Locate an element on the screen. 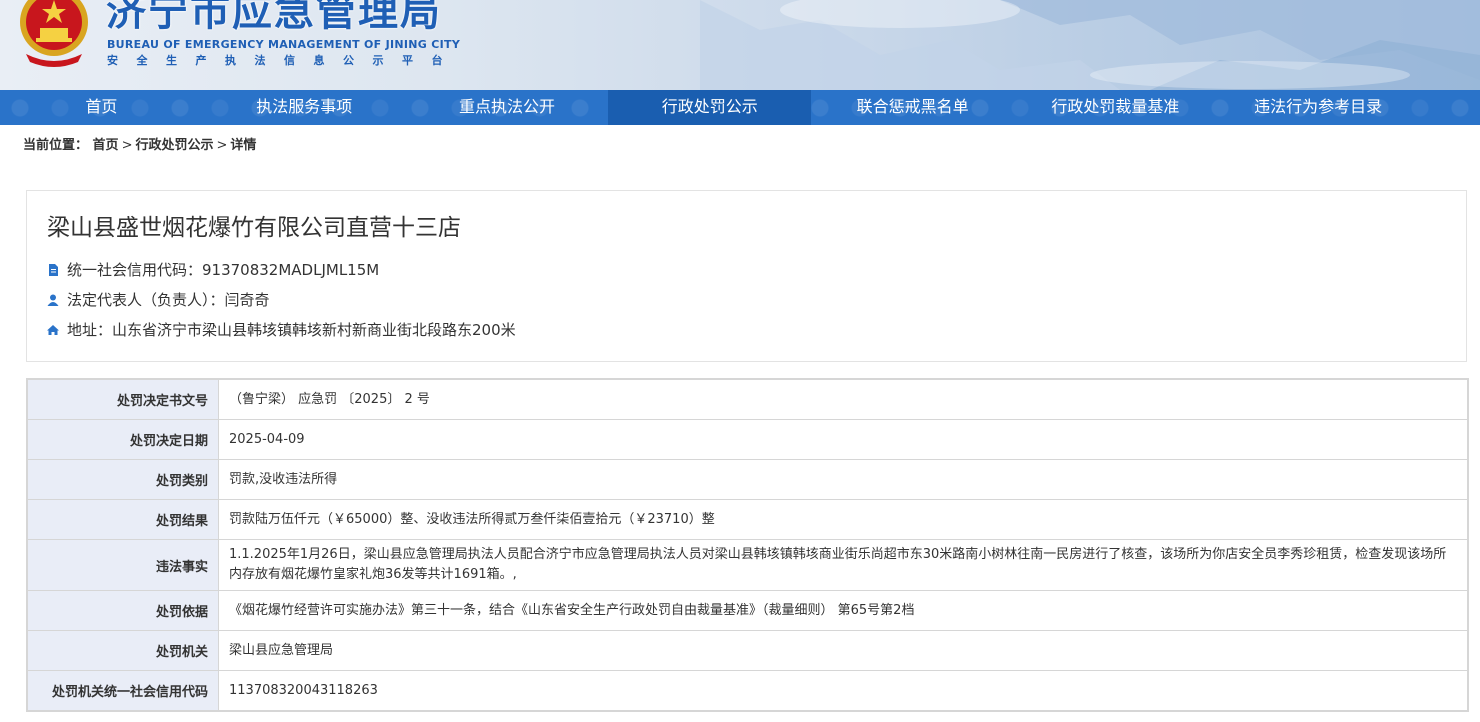  table-row: 处罚机关统一社会信用代码 113708320043118263 is located at coordinates (747, 690).